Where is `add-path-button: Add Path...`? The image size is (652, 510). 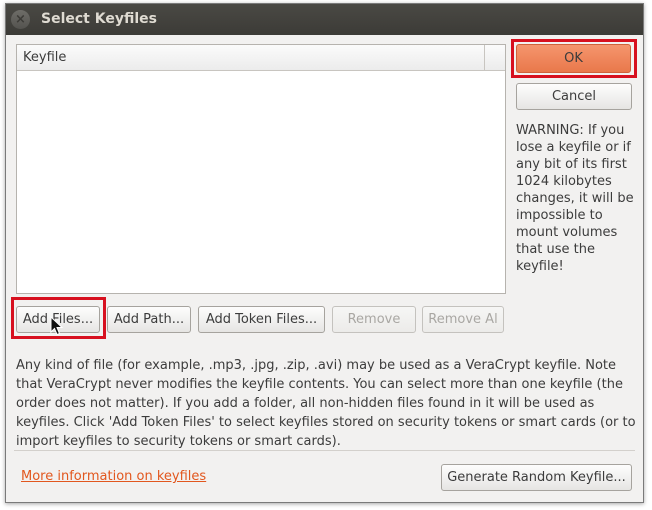 add-path-button: Add Path... is located at coordinates (149, 319).